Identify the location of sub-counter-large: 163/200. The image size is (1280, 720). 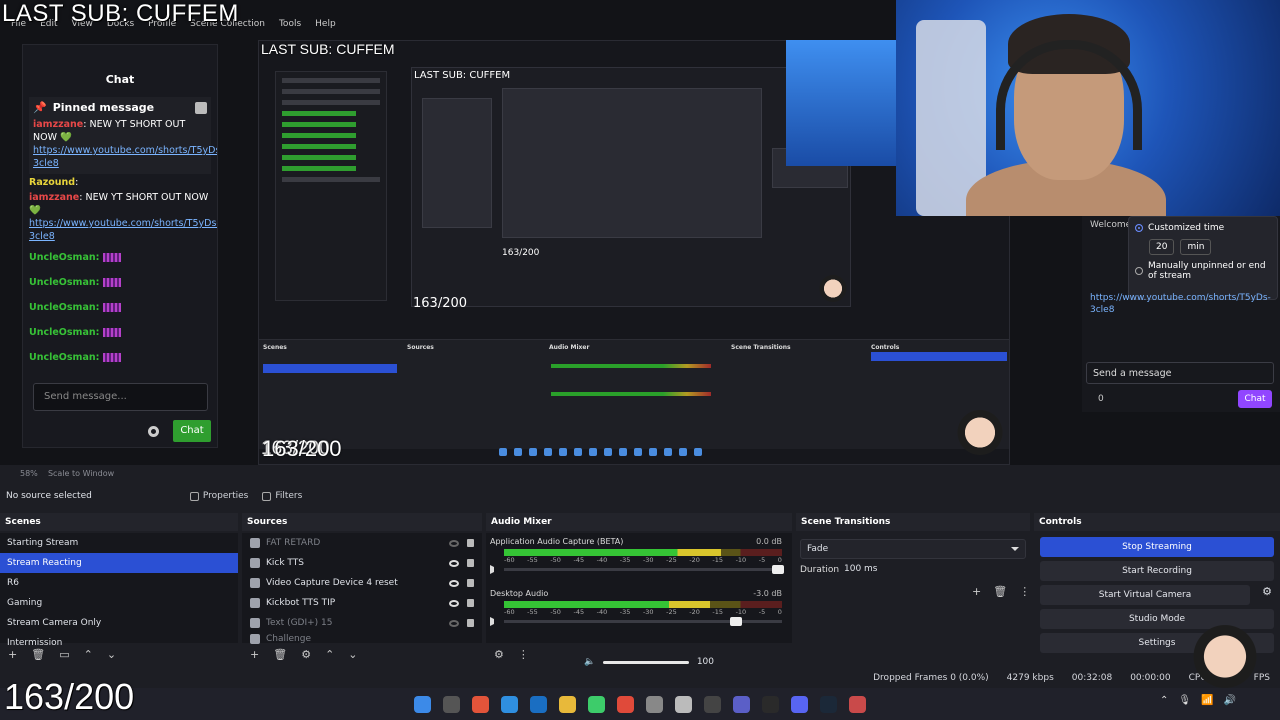
(69, 696).